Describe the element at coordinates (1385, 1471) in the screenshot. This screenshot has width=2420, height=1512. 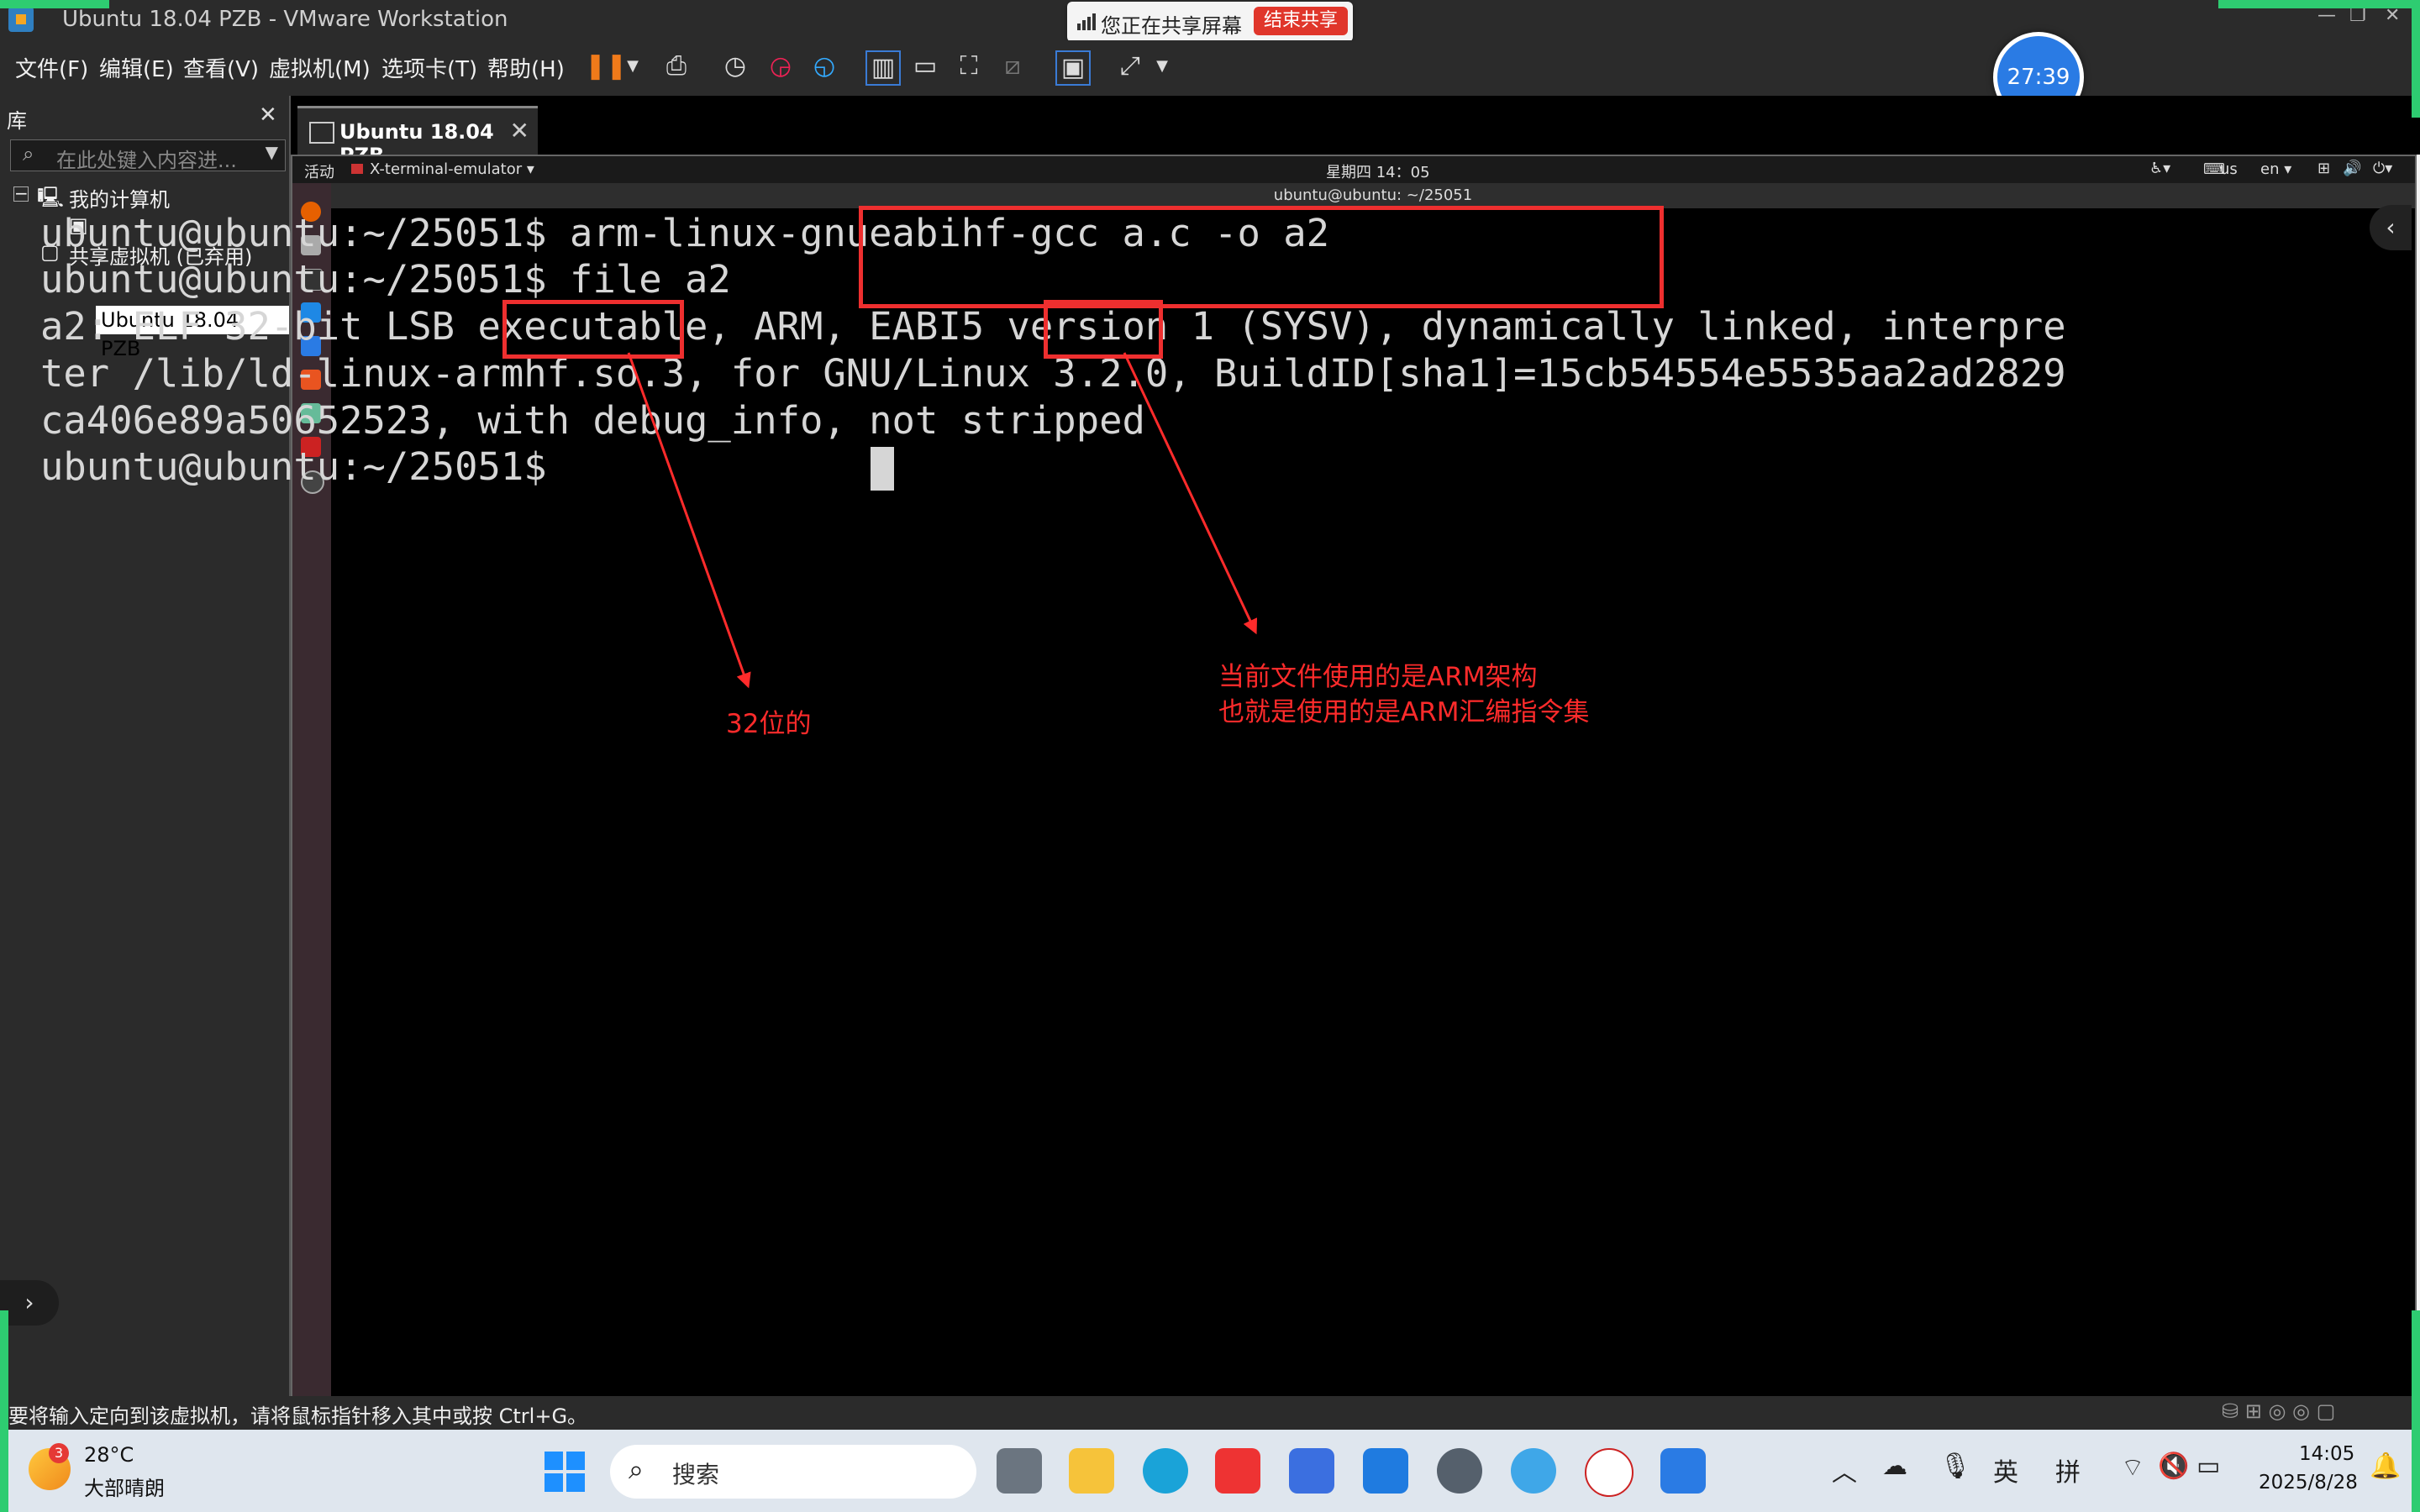
I see `feishu-icon` at that location.